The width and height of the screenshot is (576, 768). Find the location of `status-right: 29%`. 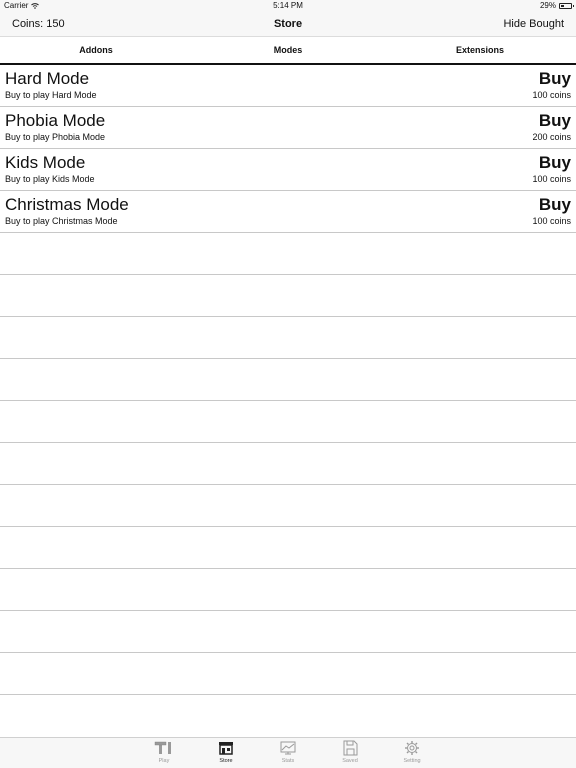

status-right: 29% is located at coordinates (556, 6).